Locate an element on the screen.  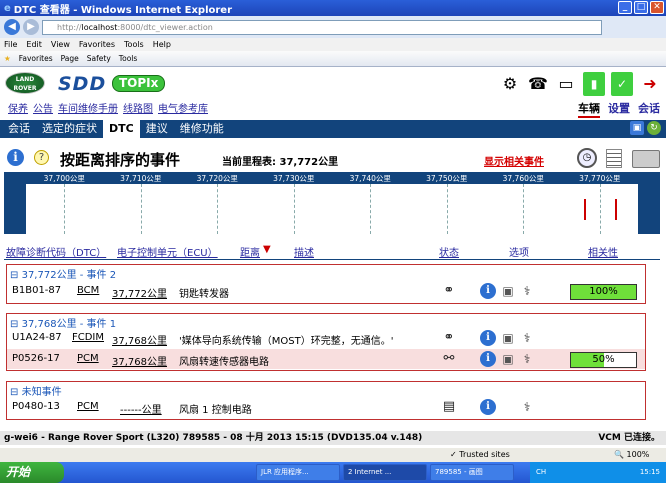
link-bulletins: 公告 is located at coordinates (43, 107).